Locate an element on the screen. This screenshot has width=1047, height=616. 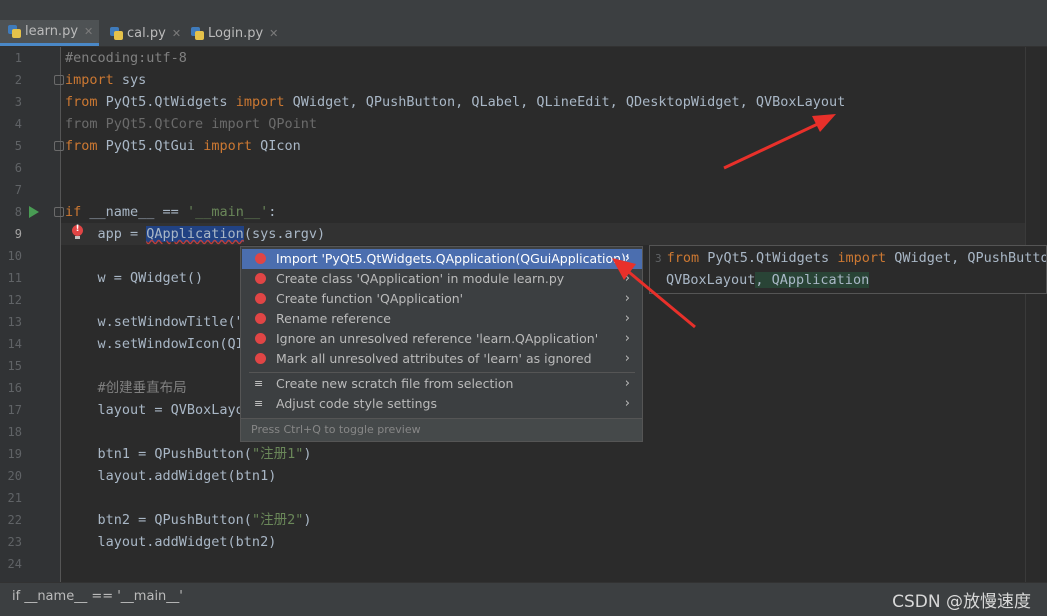
line-number: 6 is located at coordinates (18, 168).